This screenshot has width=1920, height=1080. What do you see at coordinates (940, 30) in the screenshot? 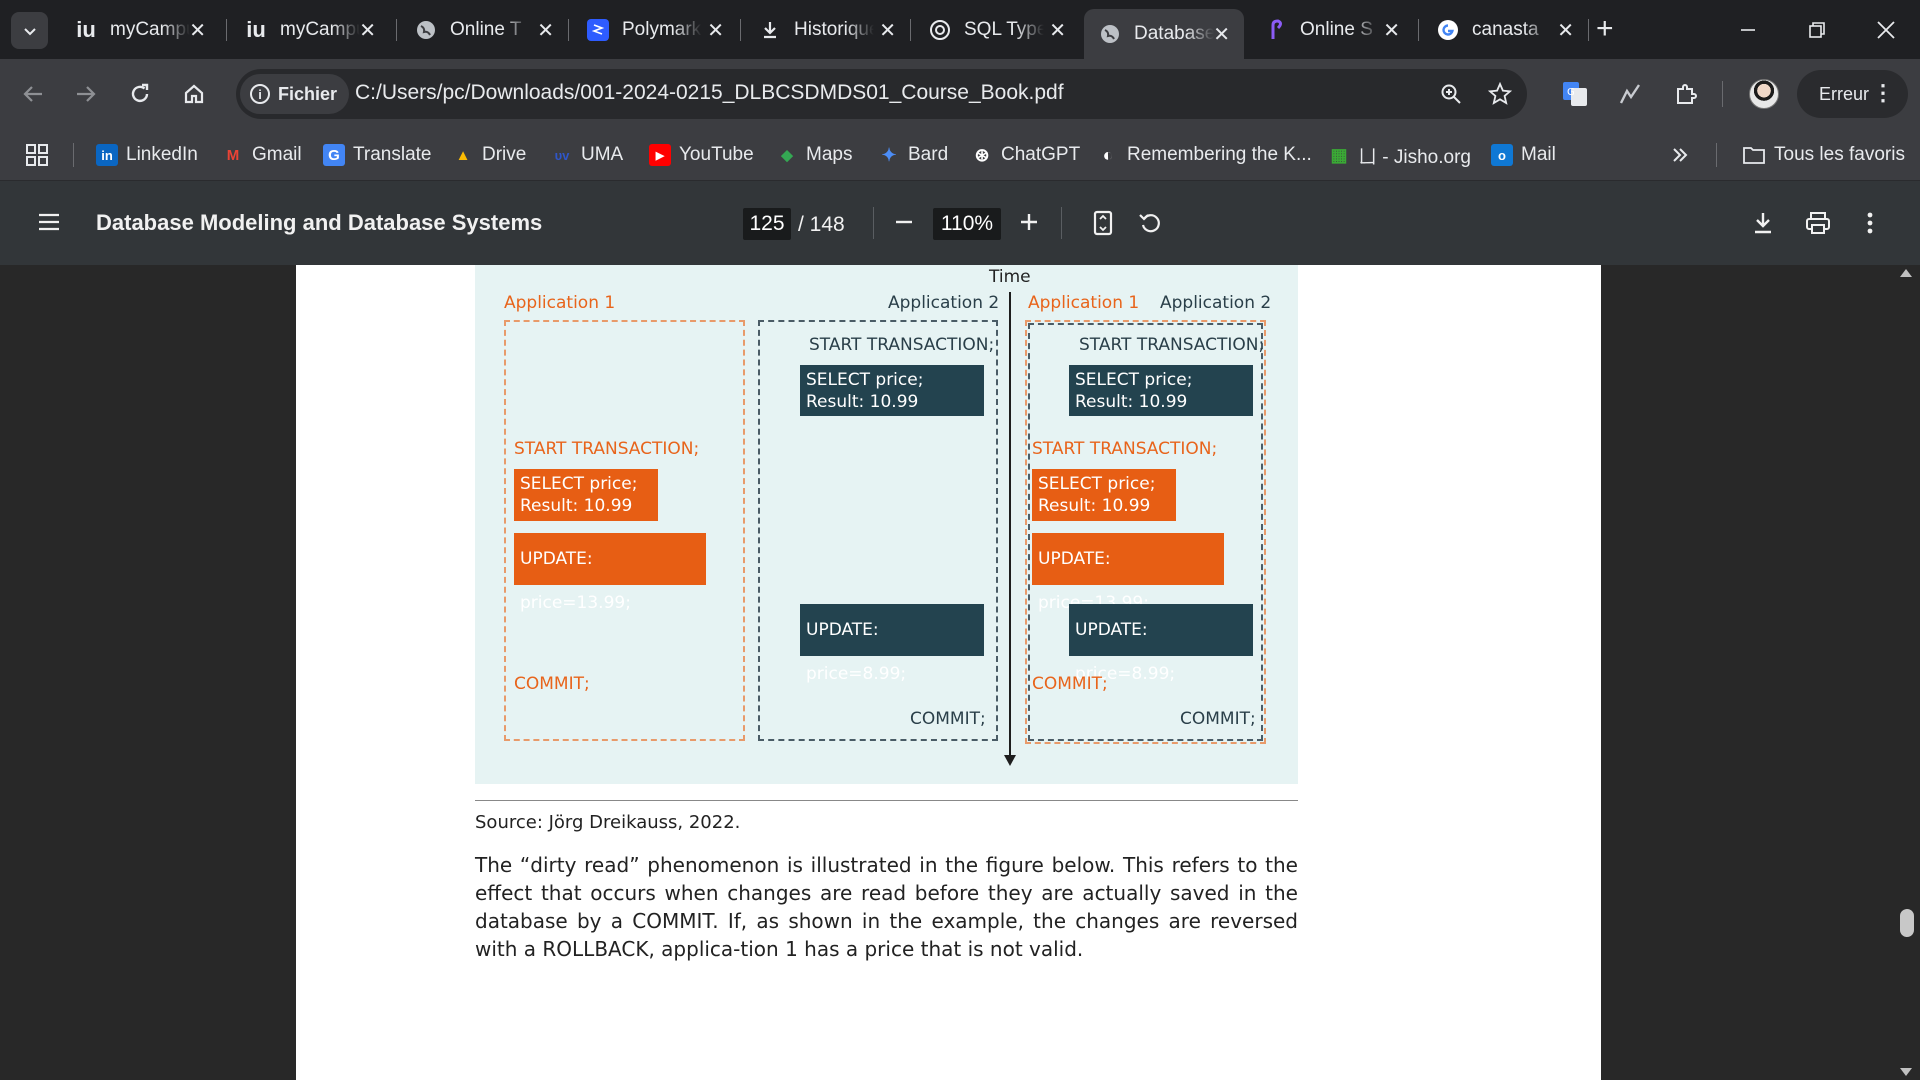
I see `openai-icon` at bounding box center [940, 30].